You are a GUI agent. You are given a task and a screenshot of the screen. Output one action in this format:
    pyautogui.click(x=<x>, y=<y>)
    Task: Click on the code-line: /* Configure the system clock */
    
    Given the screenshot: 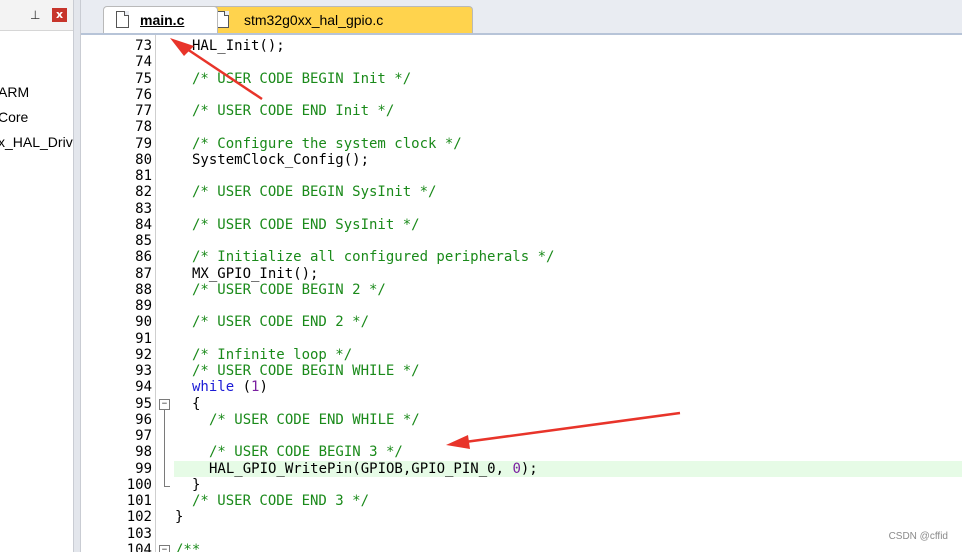 What is the action you would take?
    pyautogui.click(x=327, y=144)
    